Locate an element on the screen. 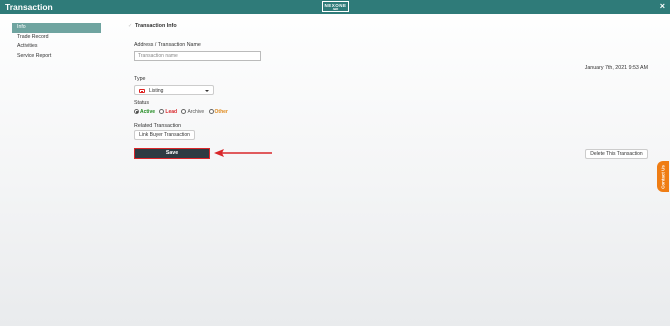 The width and height of the screenshot is (670, 326). sidebar-item-service-report: Service Report is located at coordinates (56, 57).